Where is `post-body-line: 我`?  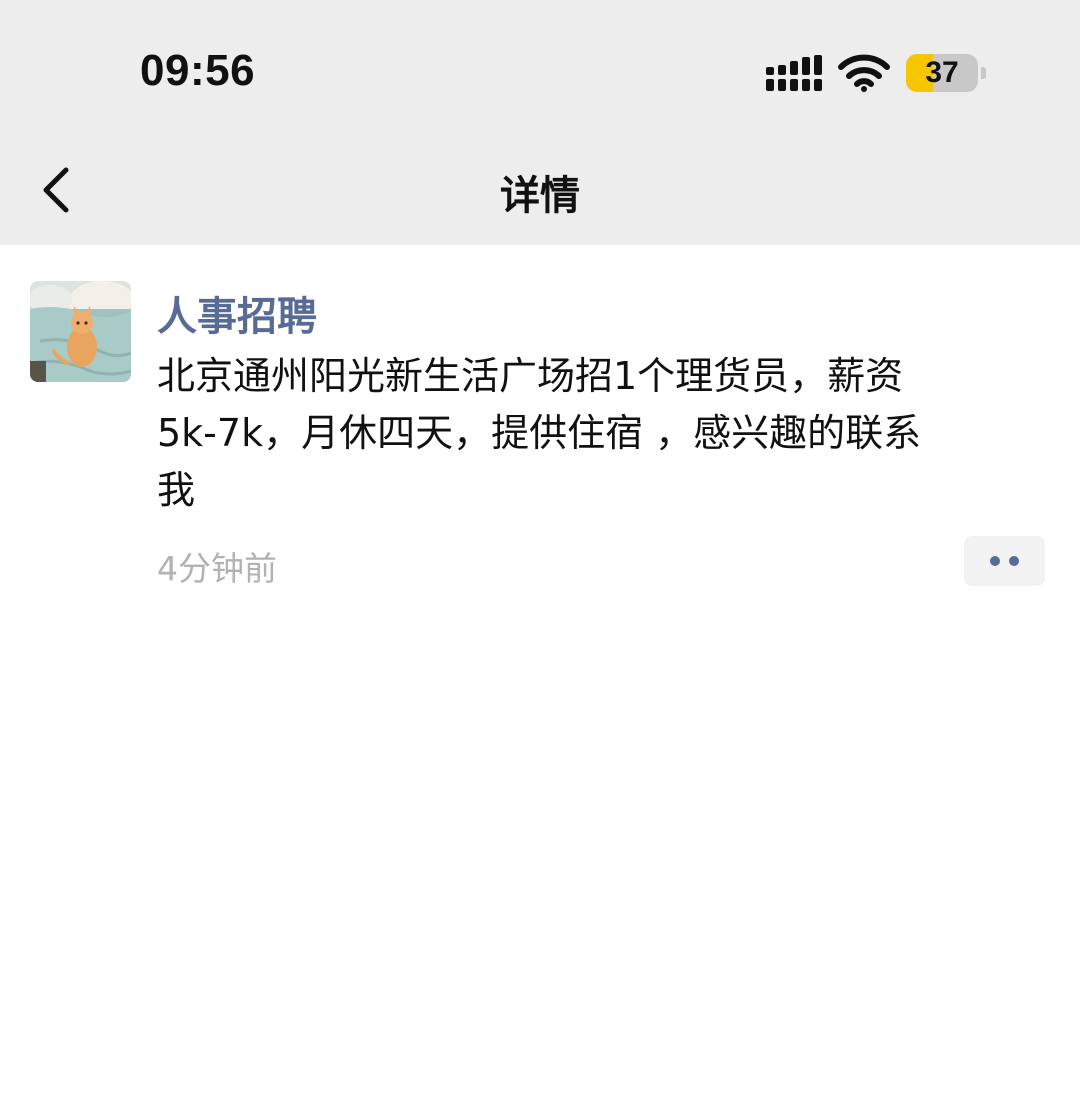 post-body-line: 我 is located at coordinates (176, 490).